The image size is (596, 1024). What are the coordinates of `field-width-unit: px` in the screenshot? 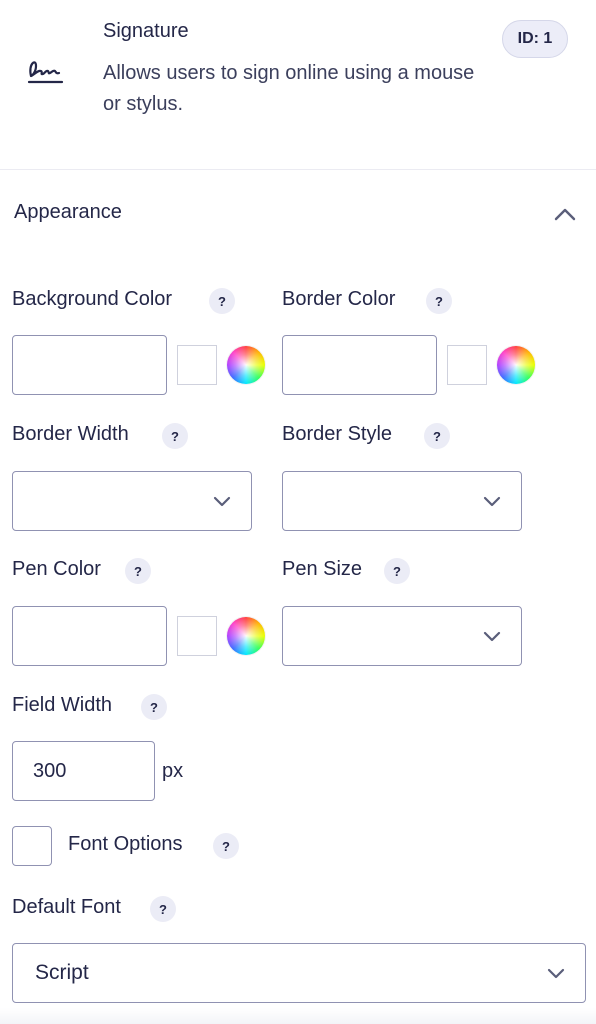 It's located at (173, 771).